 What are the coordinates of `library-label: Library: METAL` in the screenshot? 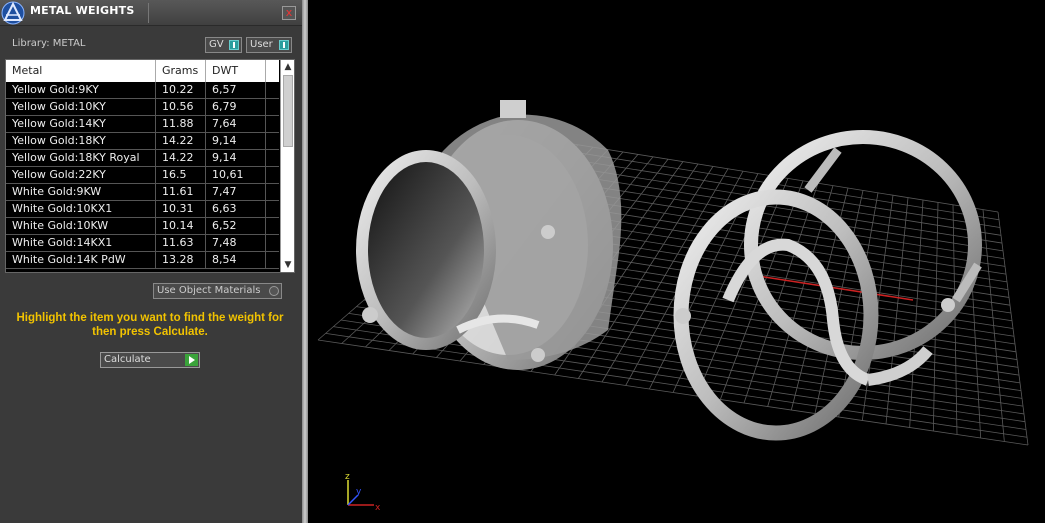 It's located at (49, 43).